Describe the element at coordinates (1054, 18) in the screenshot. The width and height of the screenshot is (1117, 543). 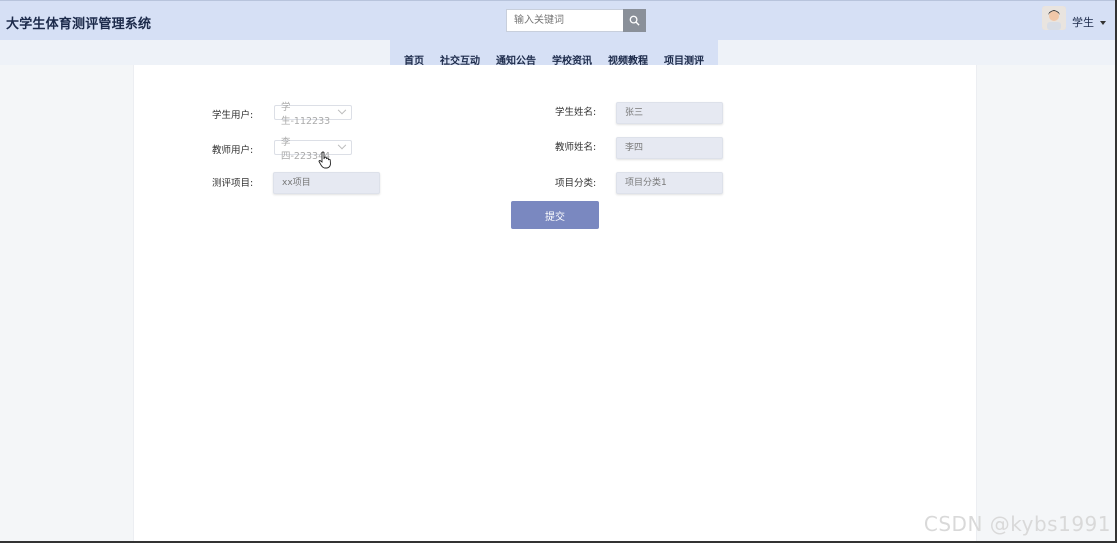
I see `avatar` at that location.